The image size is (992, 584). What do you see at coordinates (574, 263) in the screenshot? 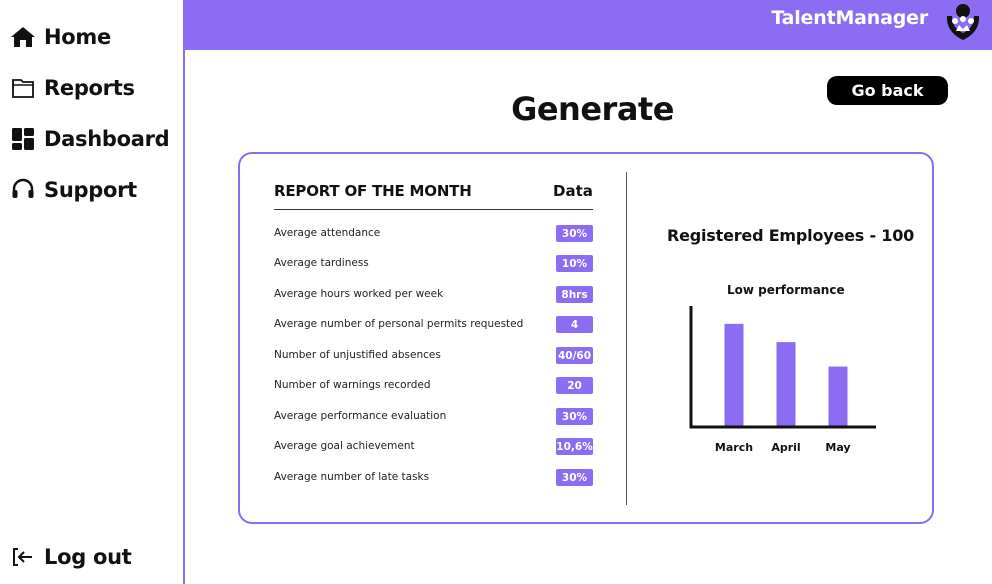
I see `report-row-value: 10%` at bounding box center [574, 263].